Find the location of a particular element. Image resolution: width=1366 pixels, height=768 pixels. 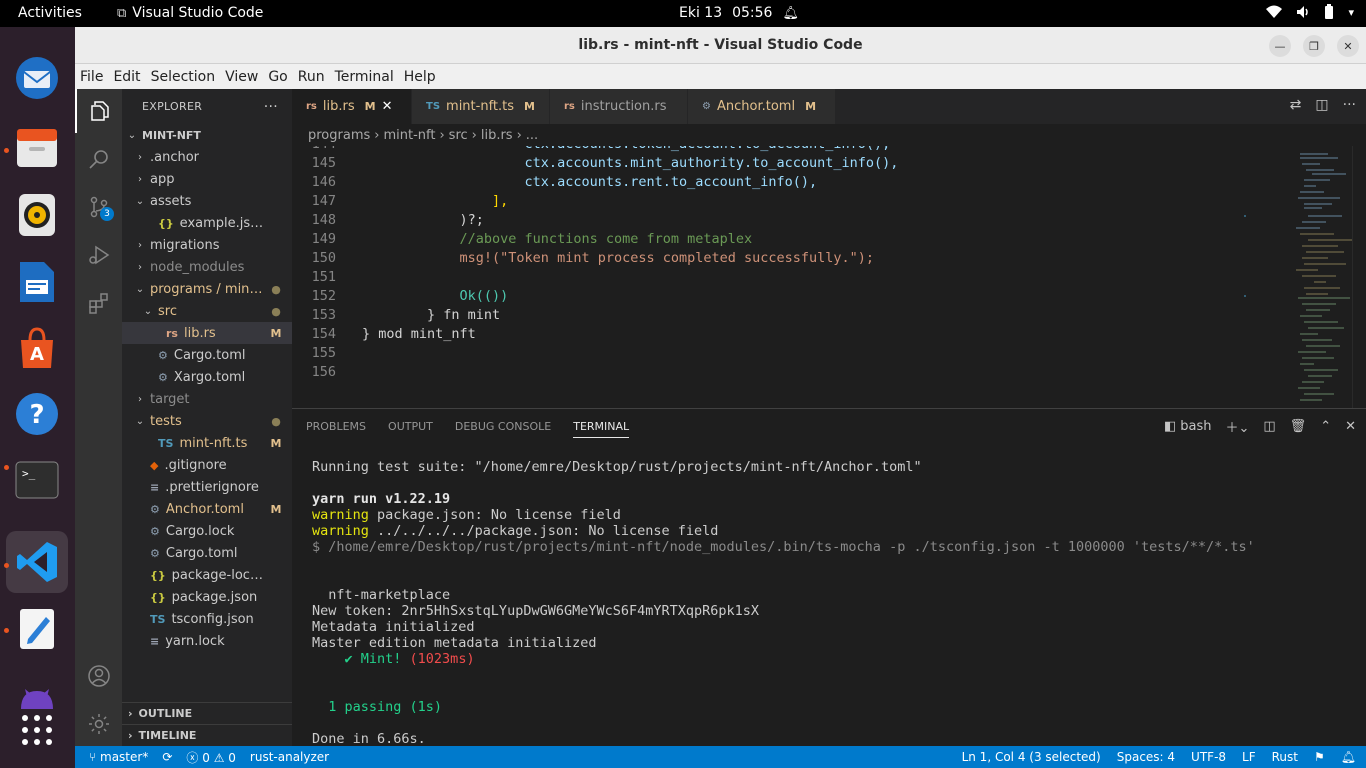

breadcrumb-item: programs is located at coordinates (339, 135).